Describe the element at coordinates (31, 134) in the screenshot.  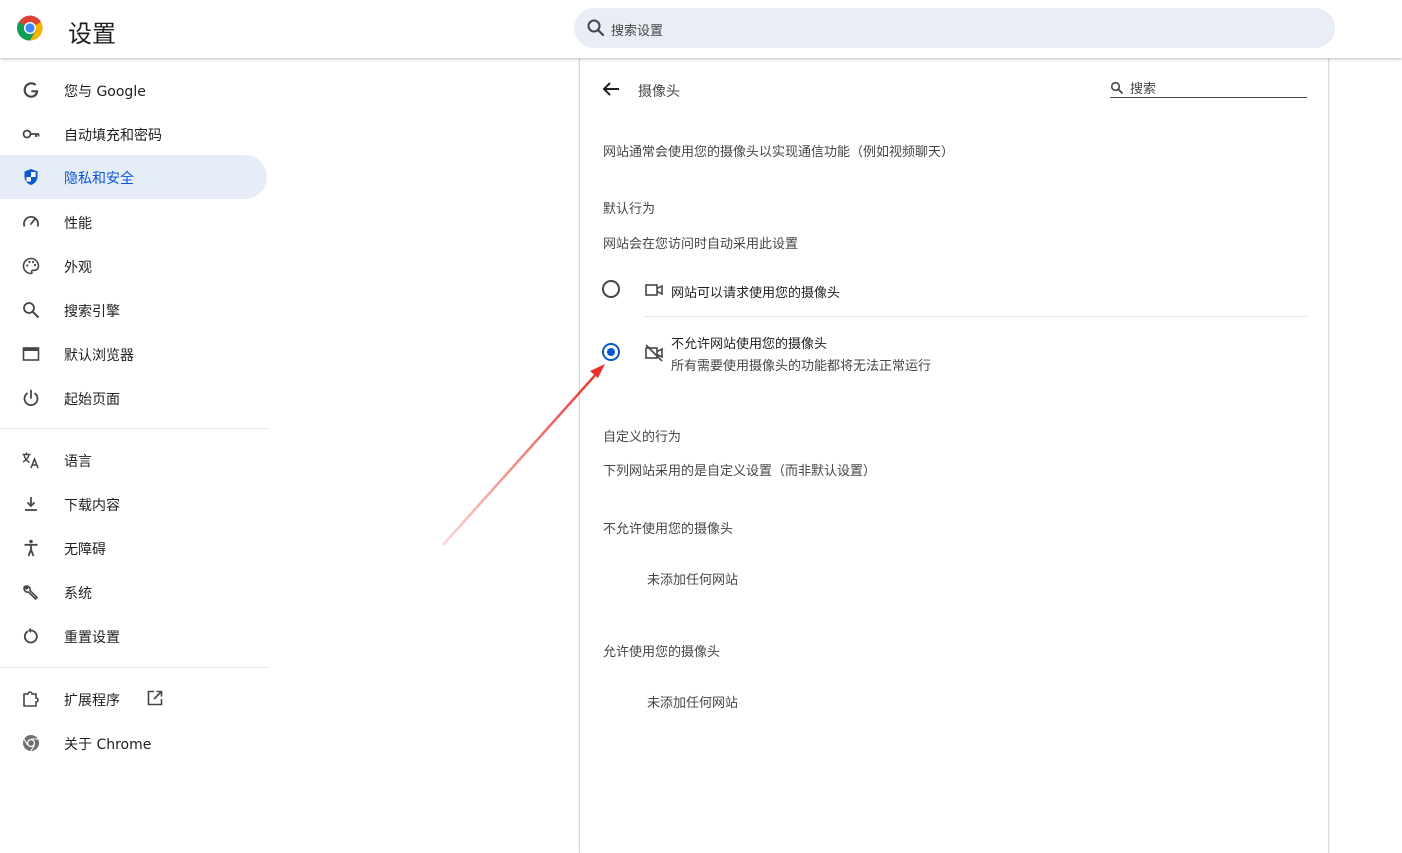
I see `key-icon` at that location.